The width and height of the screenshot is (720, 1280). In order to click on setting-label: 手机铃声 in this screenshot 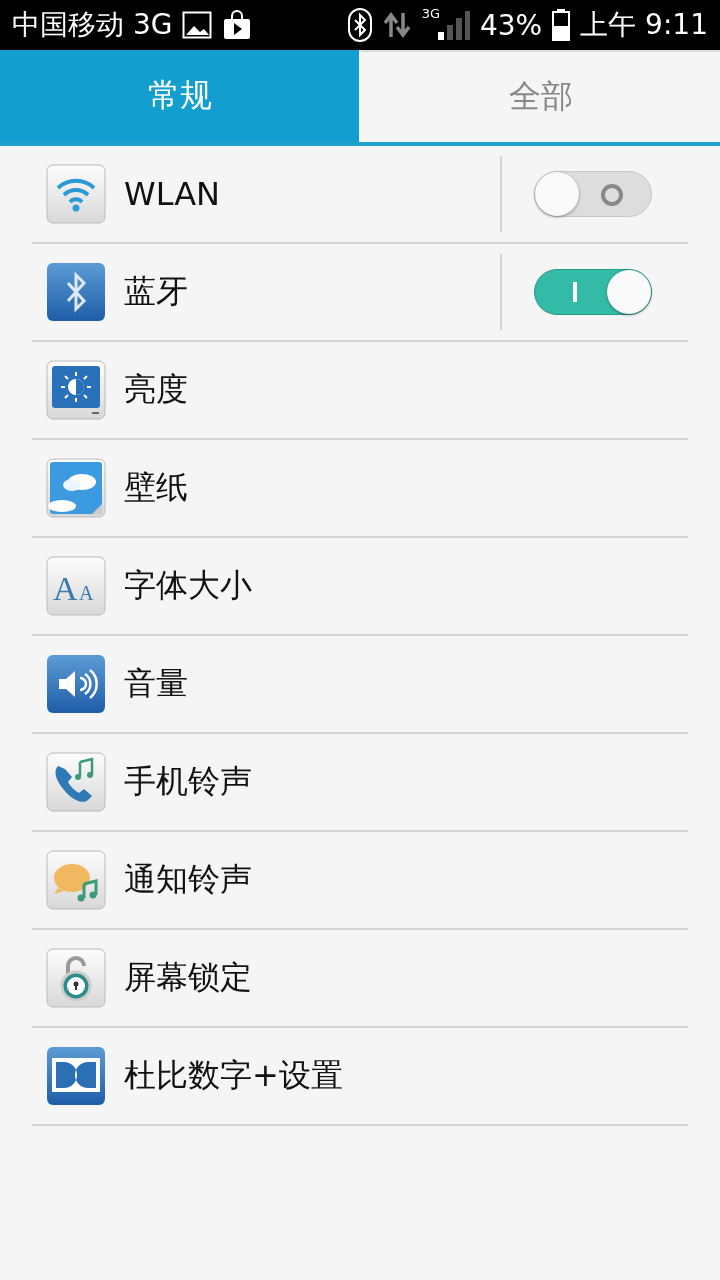, I will do `click(406, 782)`.